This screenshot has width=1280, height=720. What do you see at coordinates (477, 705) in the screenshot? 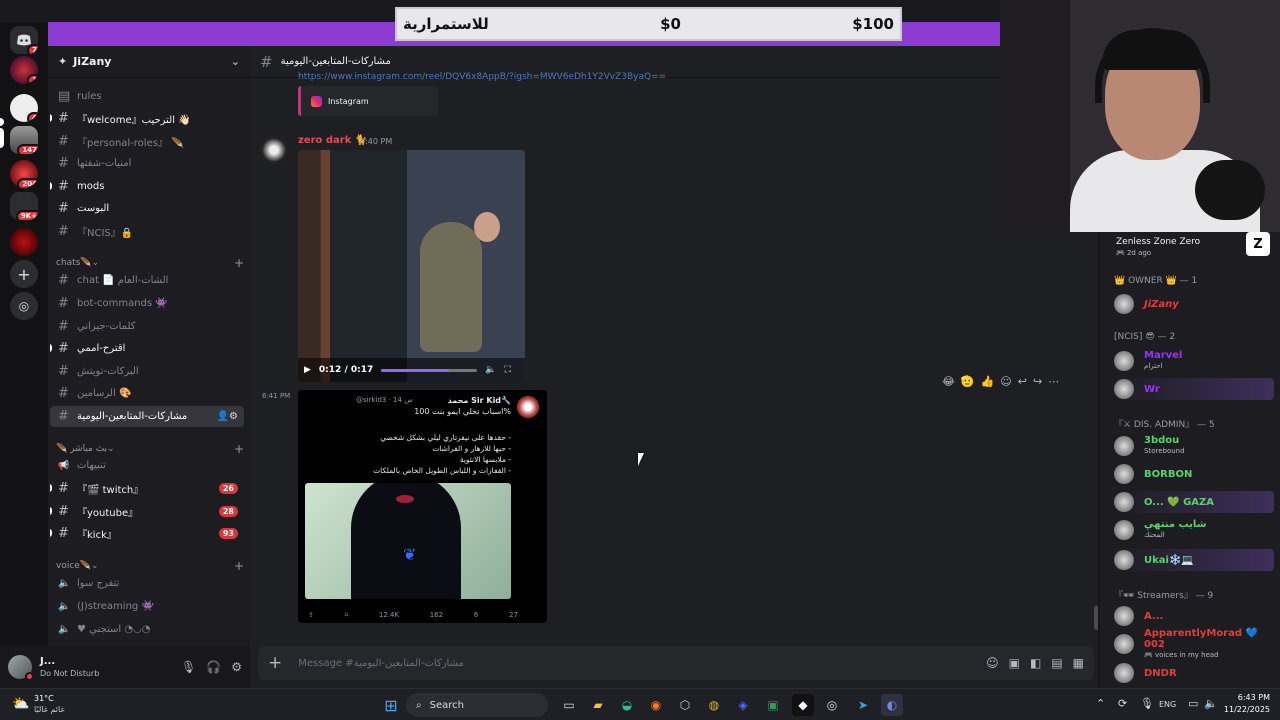
I see `taskbar-search: ⌕ Search` at bounding box center [477, 705].